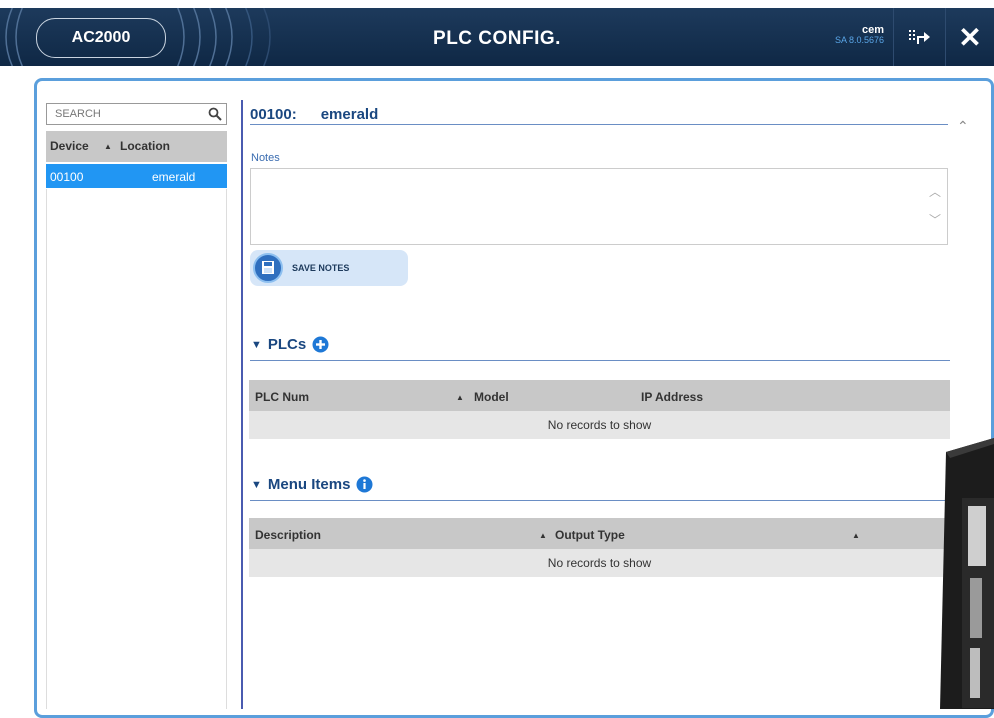 The height and width of the screenshot is (718, 994). I want to click on menu-items-title: Menu Items, so click(309, 484).